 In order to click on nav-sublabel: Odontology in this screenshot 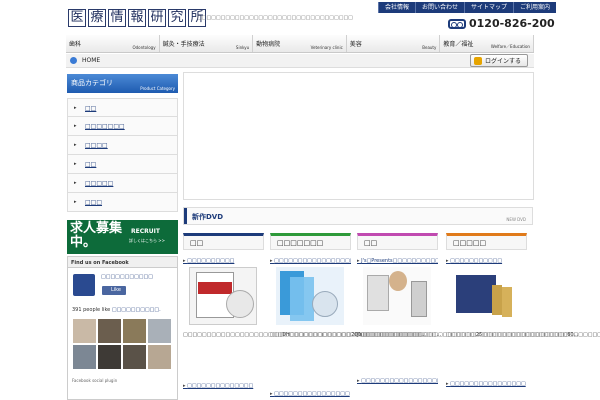, I will do `click(144, 47)`.